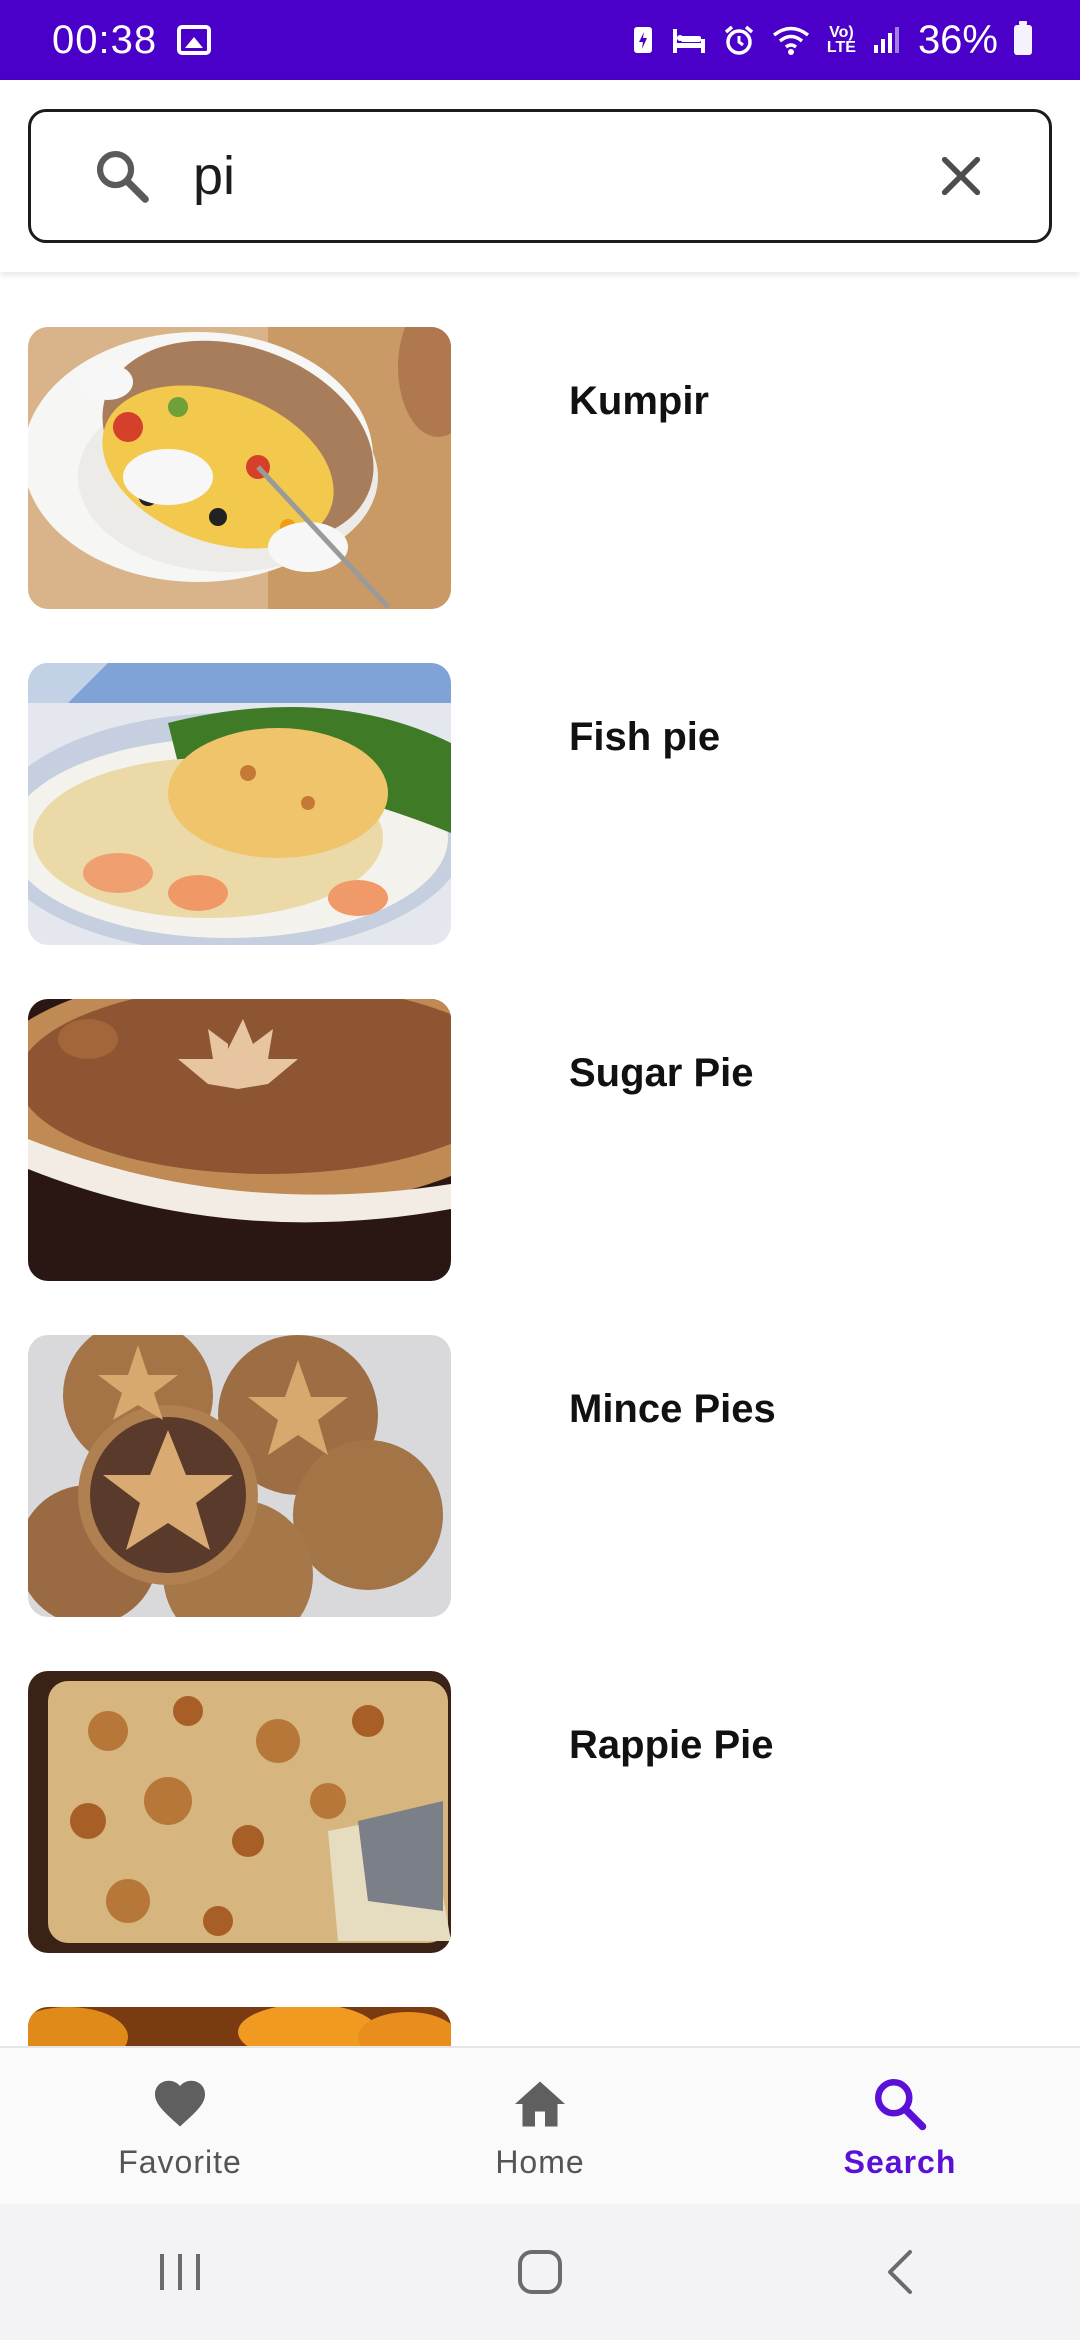 This screenshot has width=1080, height=2340. I want to click on item-title: Rappie Pie, so click(671, 1745).